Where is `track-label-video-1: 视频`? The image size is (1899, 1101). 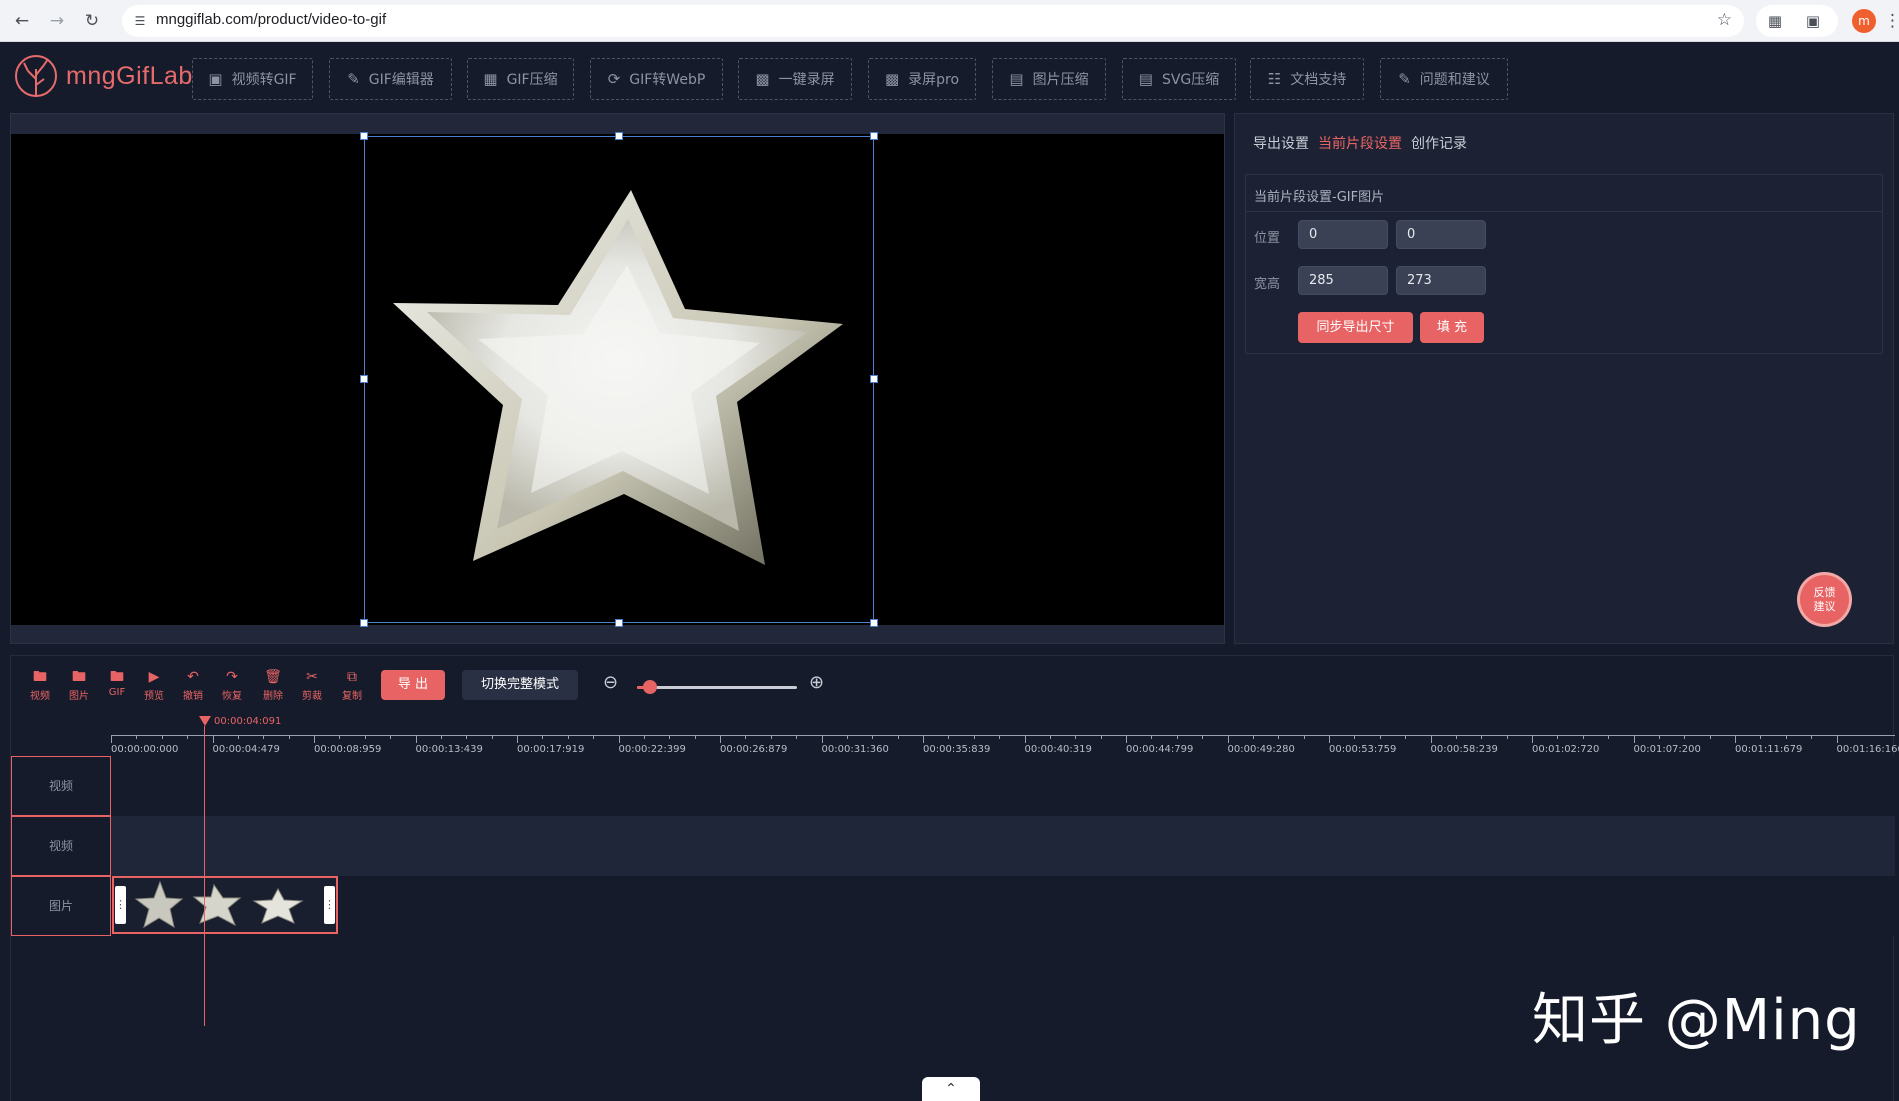
track-label-video-1: 视频 is located at coordinates (61, 786).